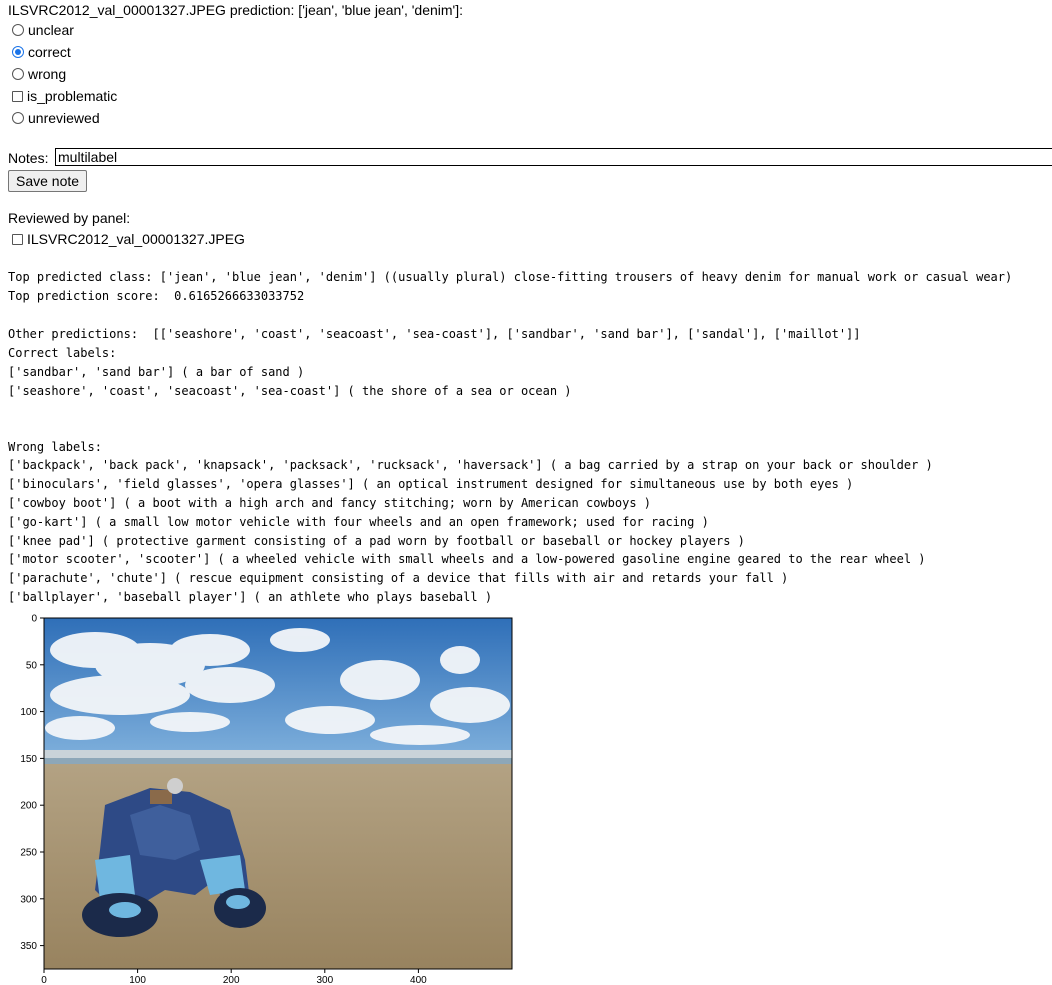  What do you see at coordinates (17, 96) in the screenshot?
I see `is-problematic-checkbox` at bounding box center [17, 96].